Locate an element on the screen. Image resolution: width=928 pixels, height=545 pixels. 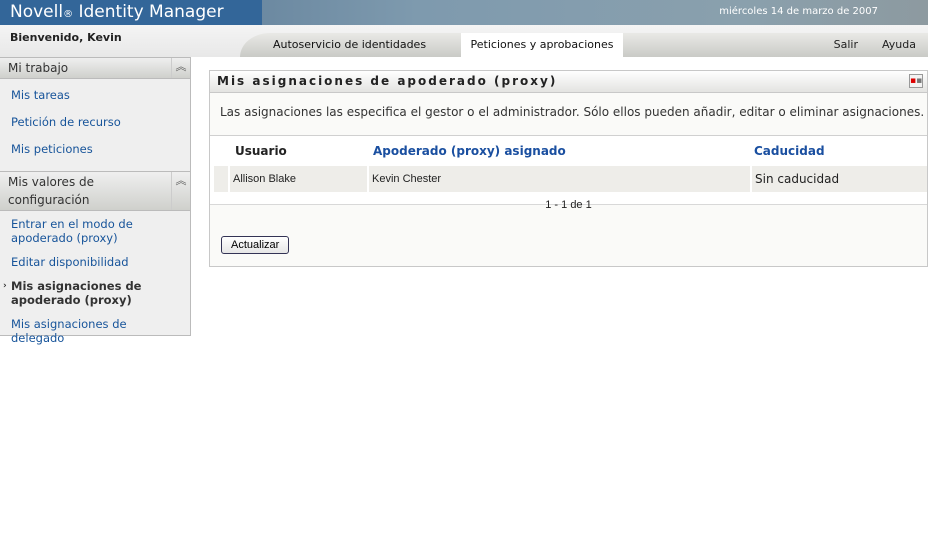
logout-link: Salir is located at coordinates (846, 45).